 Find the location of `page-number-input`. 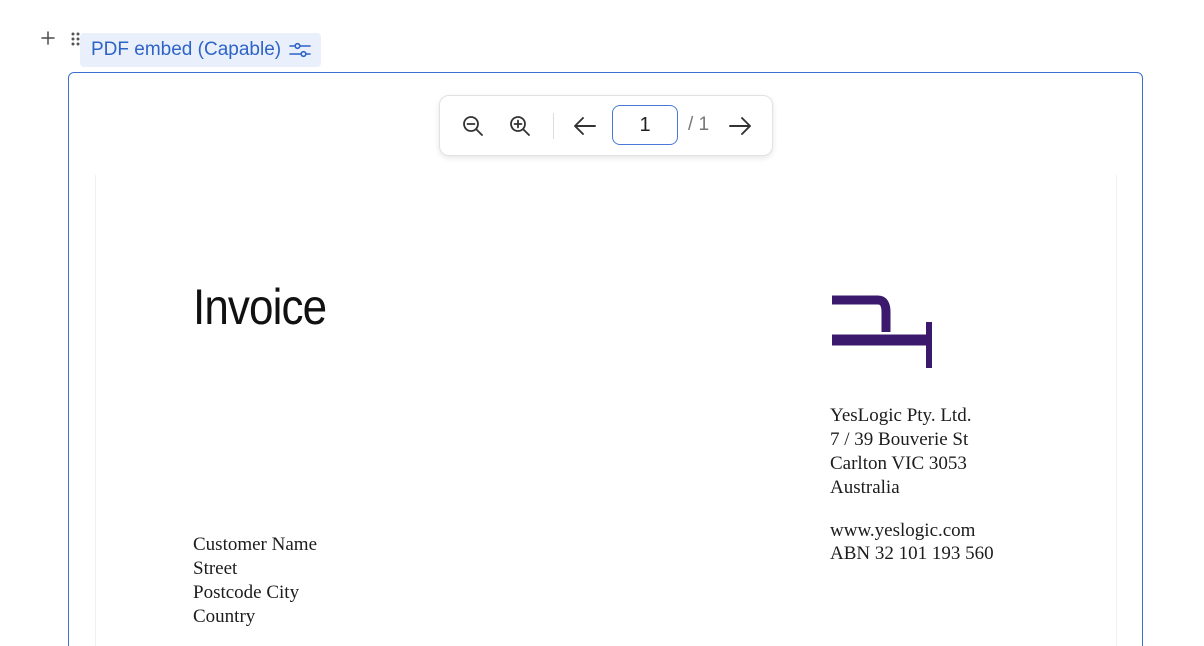

page-number-input is located at coordinates (645, 125).